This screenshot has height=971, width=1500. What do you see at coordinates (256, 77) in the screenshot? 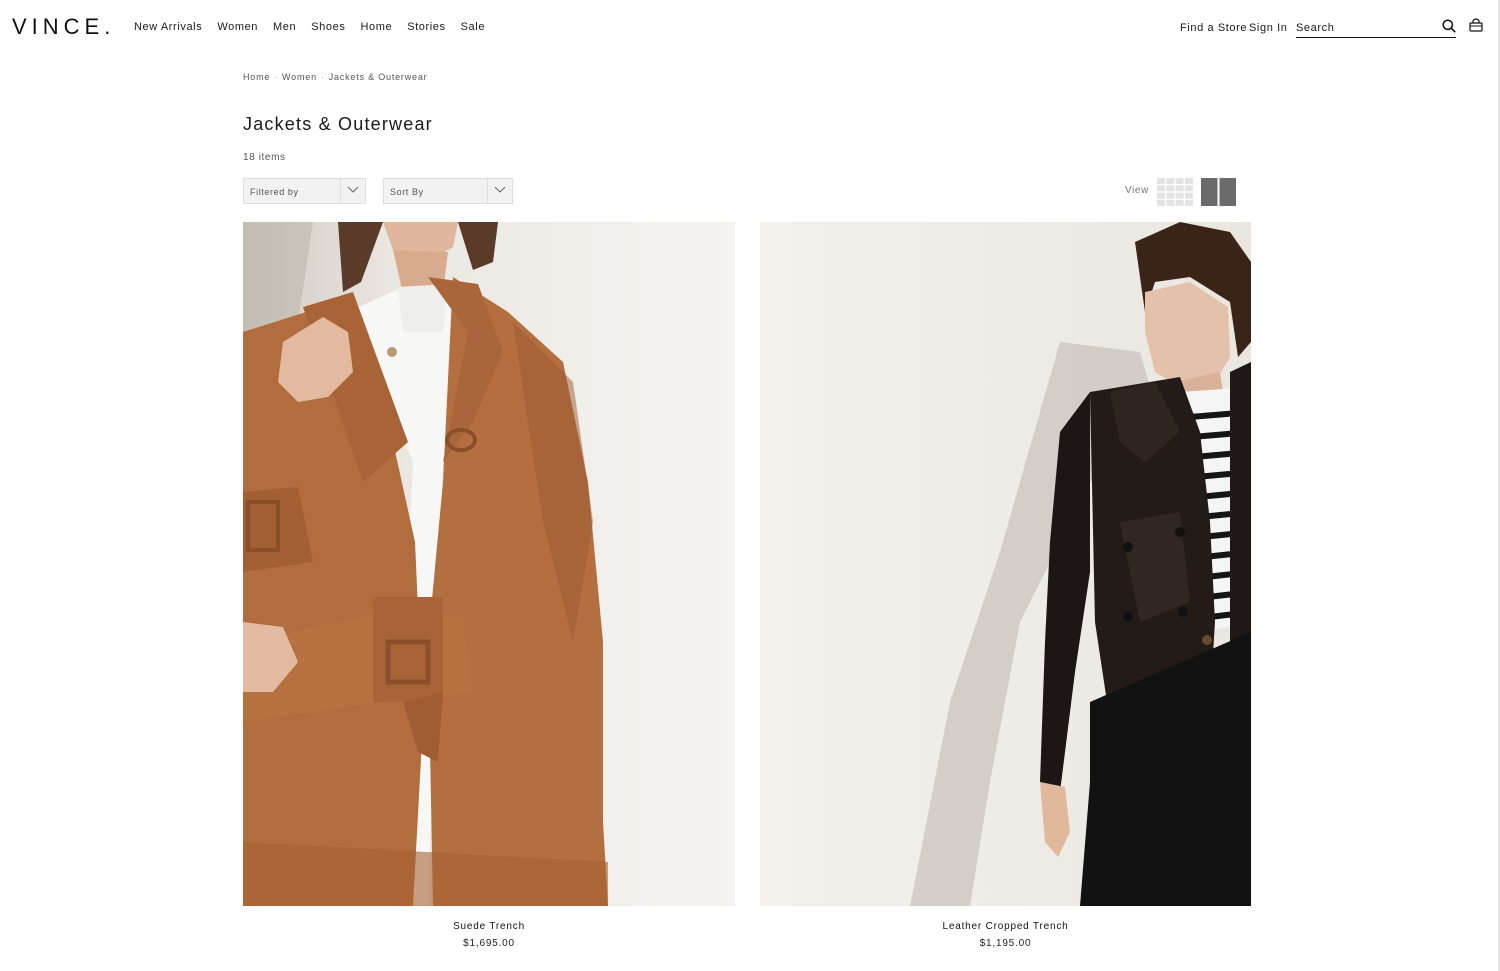
I see `breadcrumb-home: Home` at bounding box center [256, 77].